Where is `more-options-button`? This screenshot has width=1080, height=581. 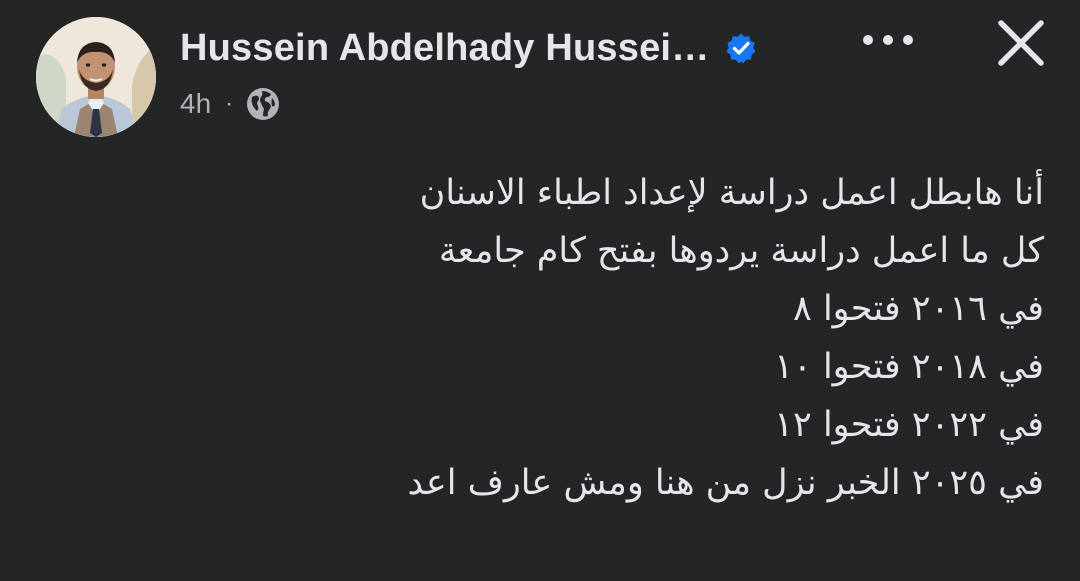
more-options-button is located at coordinates (888, 40).